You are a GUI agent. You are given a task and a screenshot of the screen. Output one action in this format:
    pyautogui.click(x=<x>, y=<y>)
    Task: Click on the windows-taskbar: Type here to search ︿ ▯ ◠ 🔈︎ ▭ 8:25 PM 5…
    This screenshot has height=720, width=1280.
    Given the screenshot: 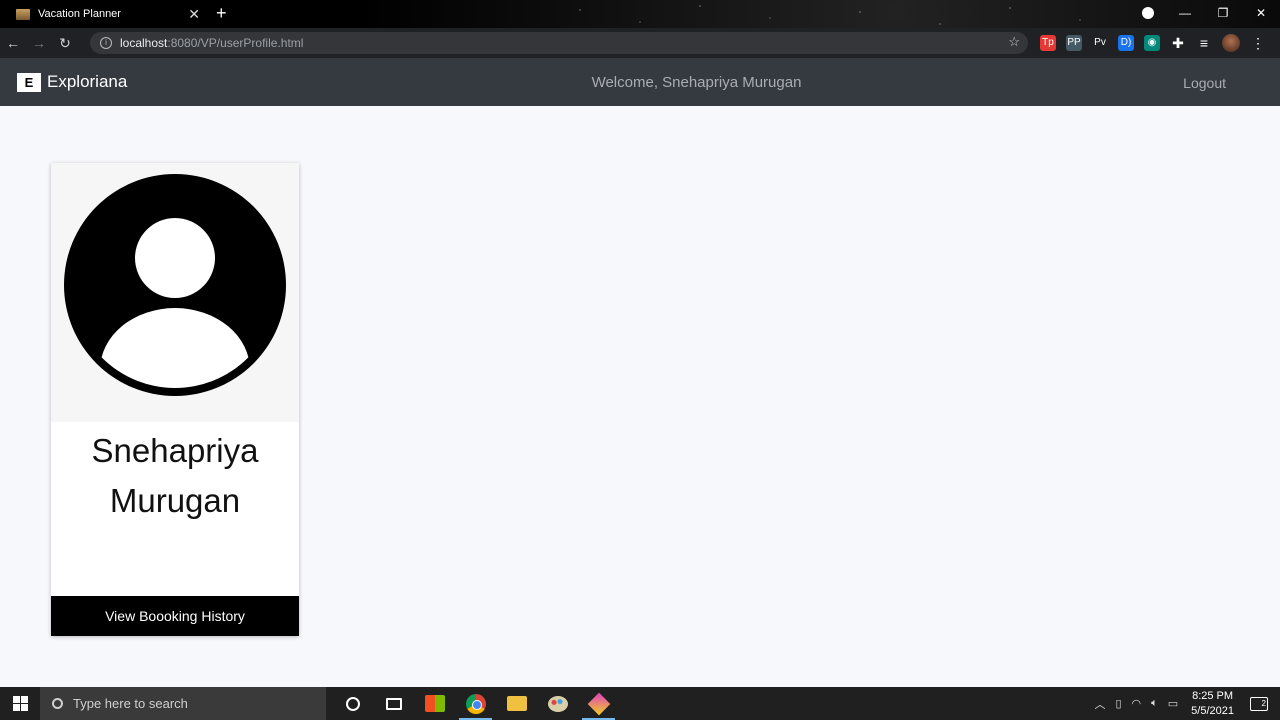 What is the action you would take?
    pyautogui.click(x=640, y=703)
    